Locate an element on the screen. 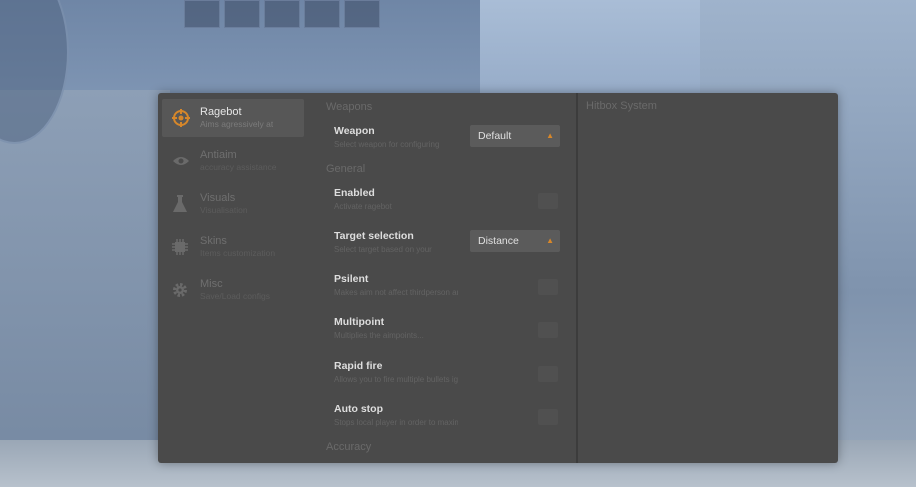 The height and width of the screenshot is (487, 916). setting-row-enabled: Enabled Activate ragebot is located at coordinates (447, 204).